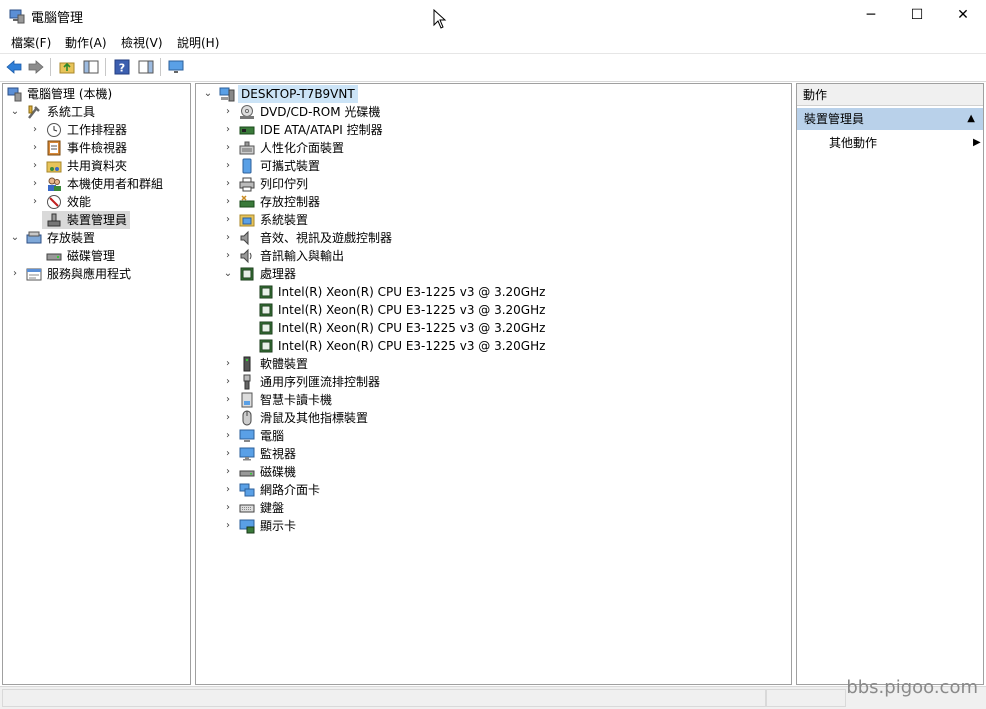 The width and height of the screenshot is (986, 709). I want to click on show-action-pane-icon, so click(146, 67).